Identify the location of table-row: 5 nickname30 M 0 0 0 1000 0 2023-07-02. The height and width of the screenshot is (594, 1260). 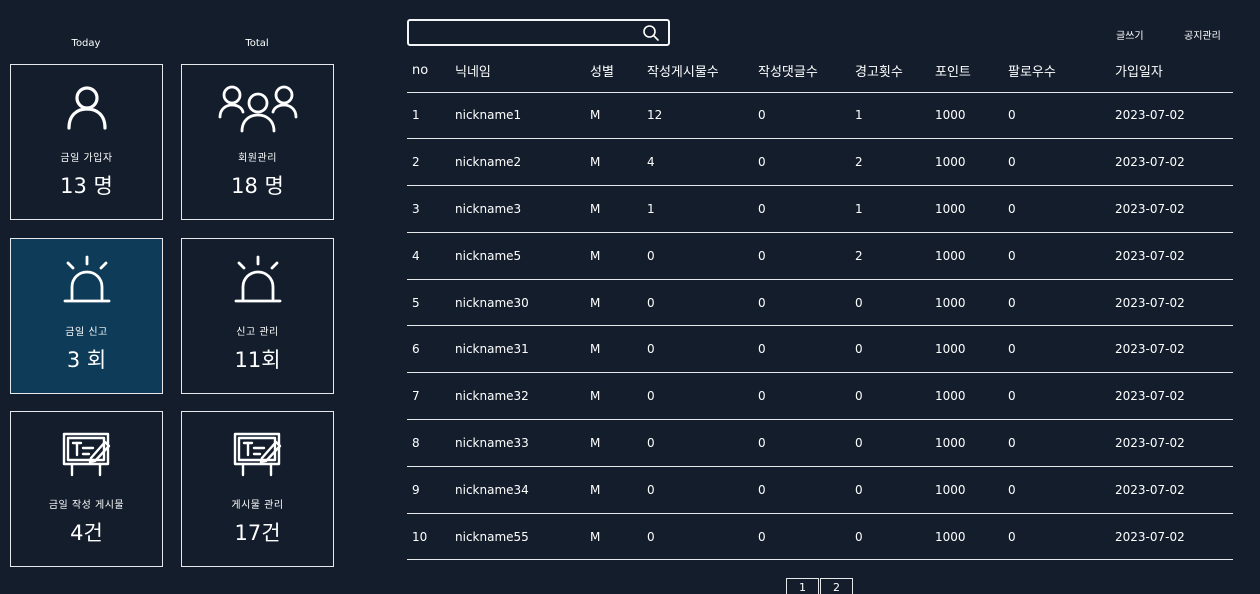
(820, 303).